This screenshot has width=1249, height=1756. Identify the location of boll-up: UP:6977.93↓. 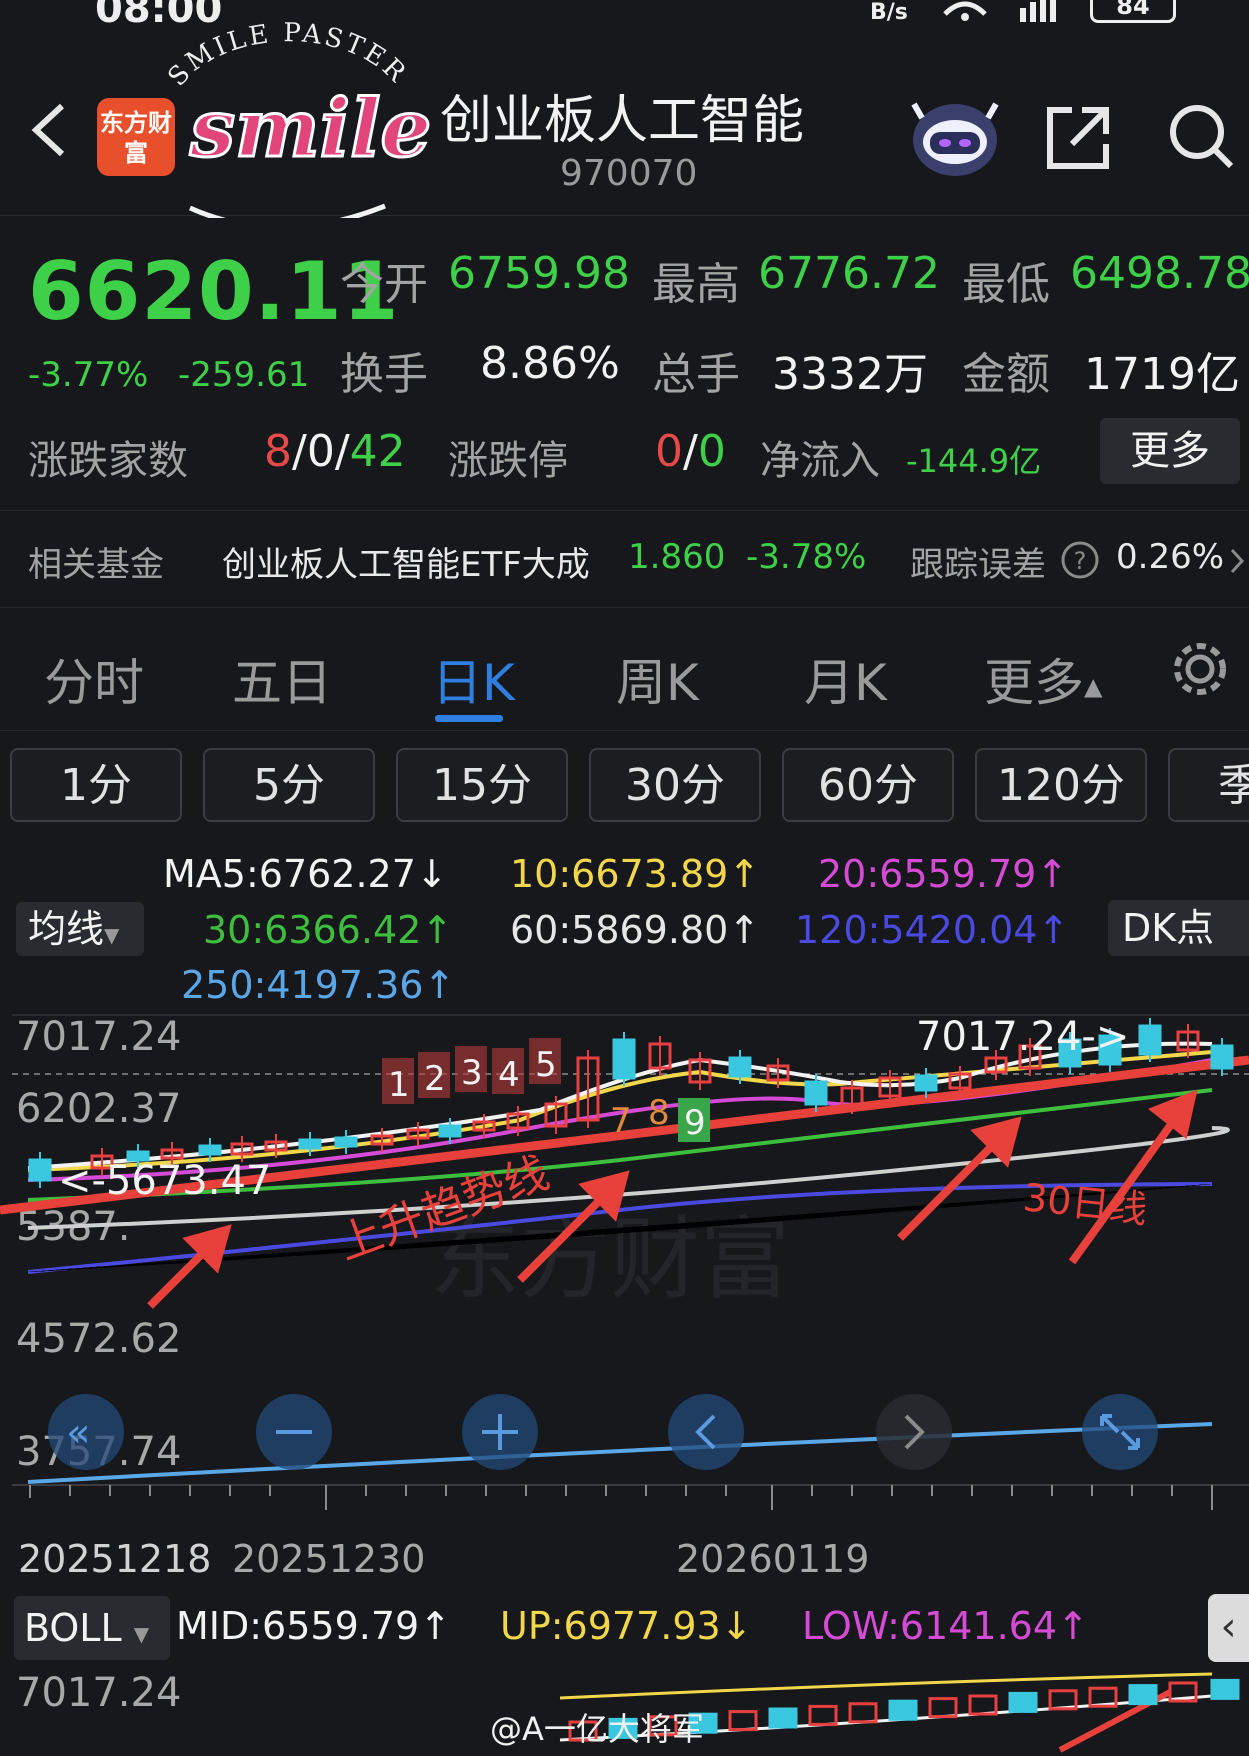
(626, 1626).